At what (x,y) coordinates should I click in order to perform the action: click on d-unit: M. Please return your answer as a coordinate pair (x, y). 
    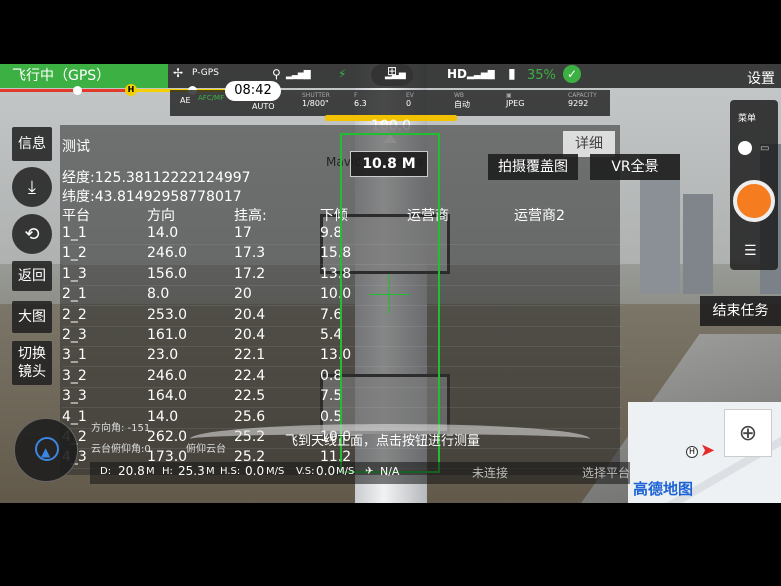
    Looking at the image, I should click on (150, 471).